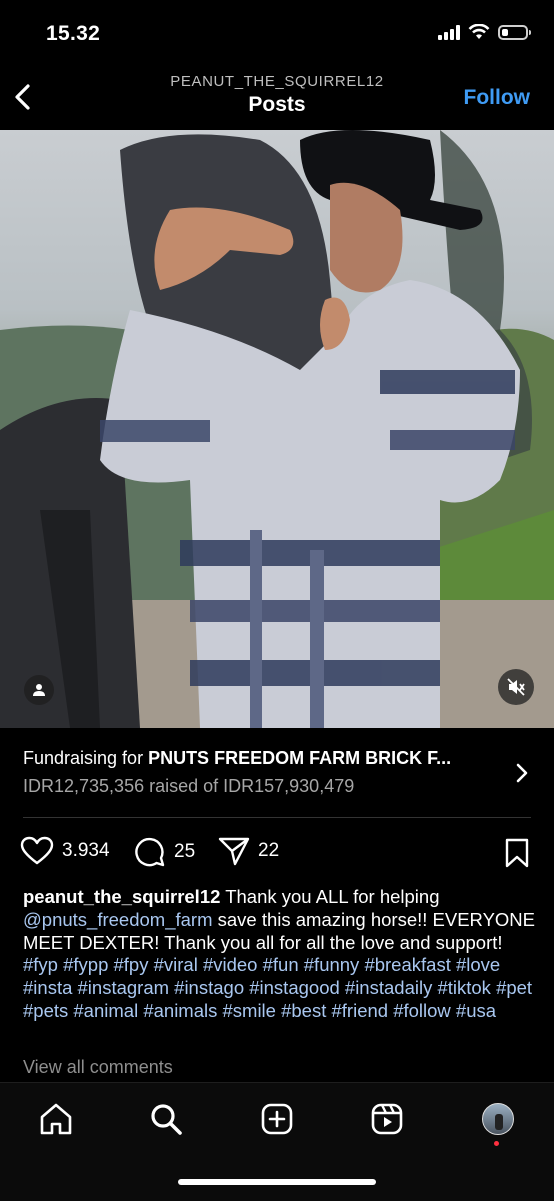  Describe the element at coordinates (86, 758) in the screenshot. I see `fundraiser-prefix: Fundraising for` at that location.